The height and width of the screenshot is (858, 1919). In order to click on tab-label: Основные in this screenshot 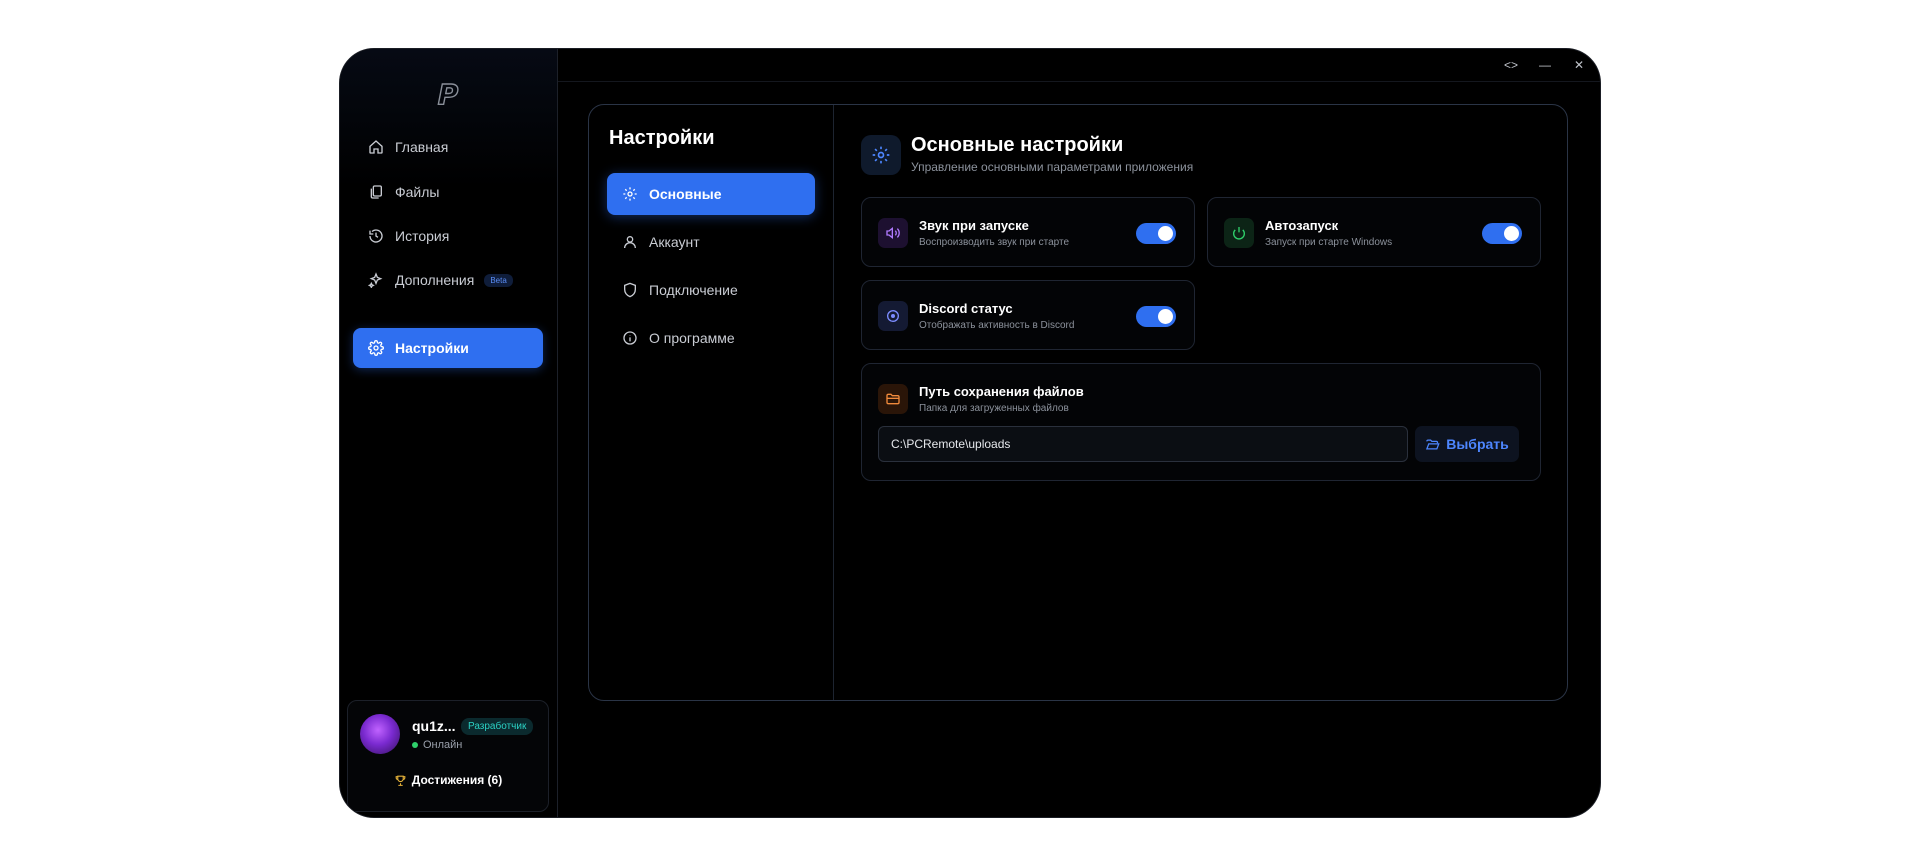, I will do `click(685, 194)`.